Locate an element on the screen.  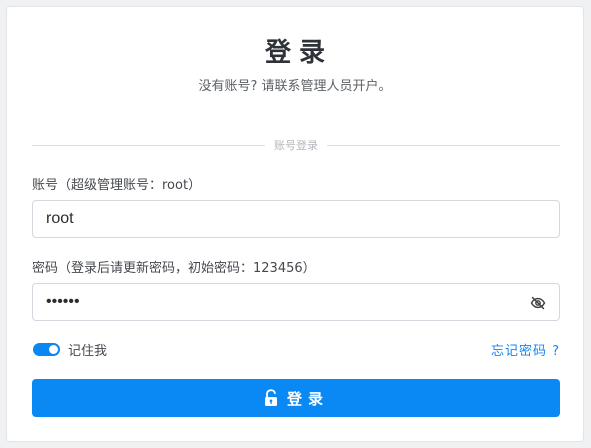
account-input is located at coordinates (296, 219).